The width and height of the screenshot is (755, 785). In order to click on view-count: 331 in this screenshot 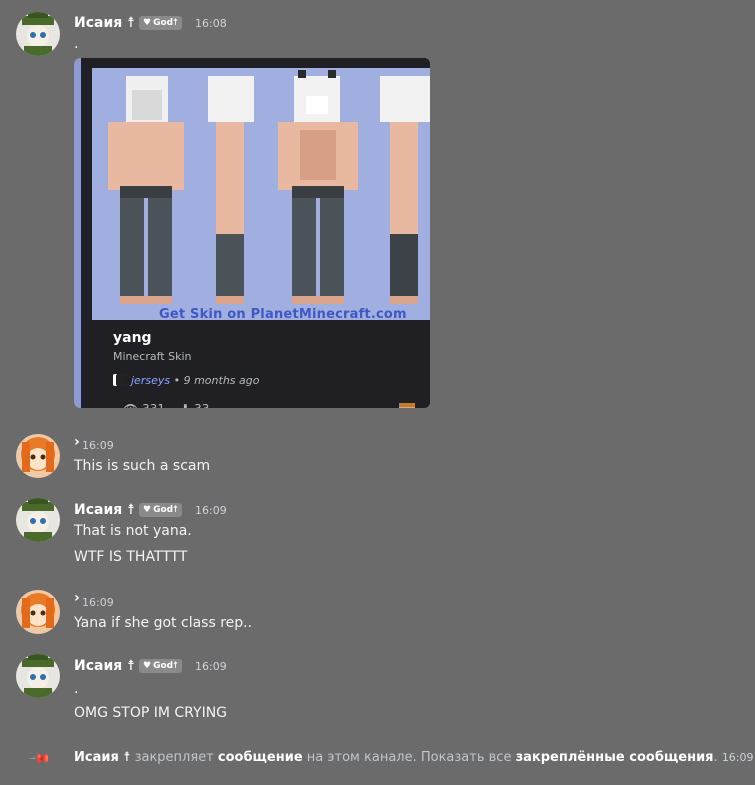, I will do `click(153, 405)`.